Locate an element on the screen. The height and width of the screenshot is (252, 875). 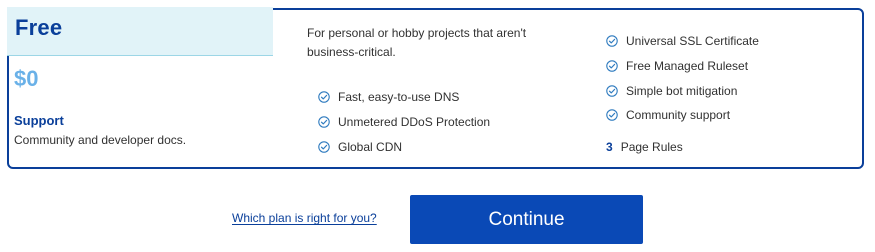
feature-label: Universal SSL Certificate is located at coordinates (692, 41).